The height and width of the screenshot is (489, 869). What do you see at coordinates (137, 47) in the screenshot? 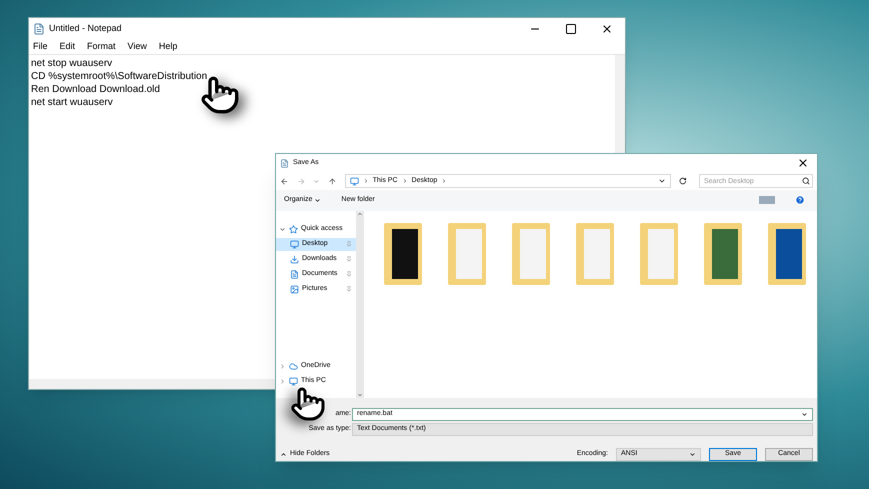
I see `menu-item: View` at bounding box center [137, 47].